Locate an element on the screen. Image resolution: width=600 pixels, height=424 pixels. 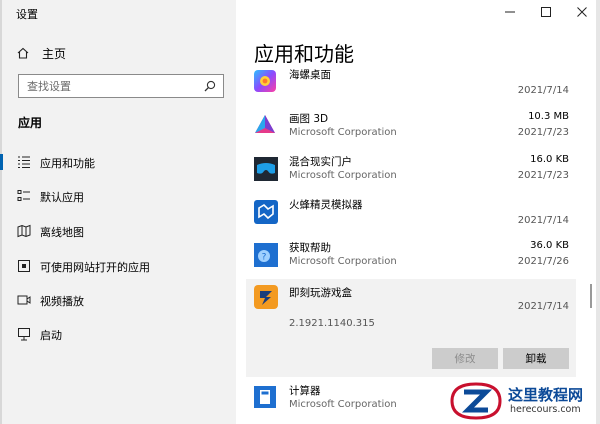
app-name: 画图 3D is located at coordinates (309, 119).